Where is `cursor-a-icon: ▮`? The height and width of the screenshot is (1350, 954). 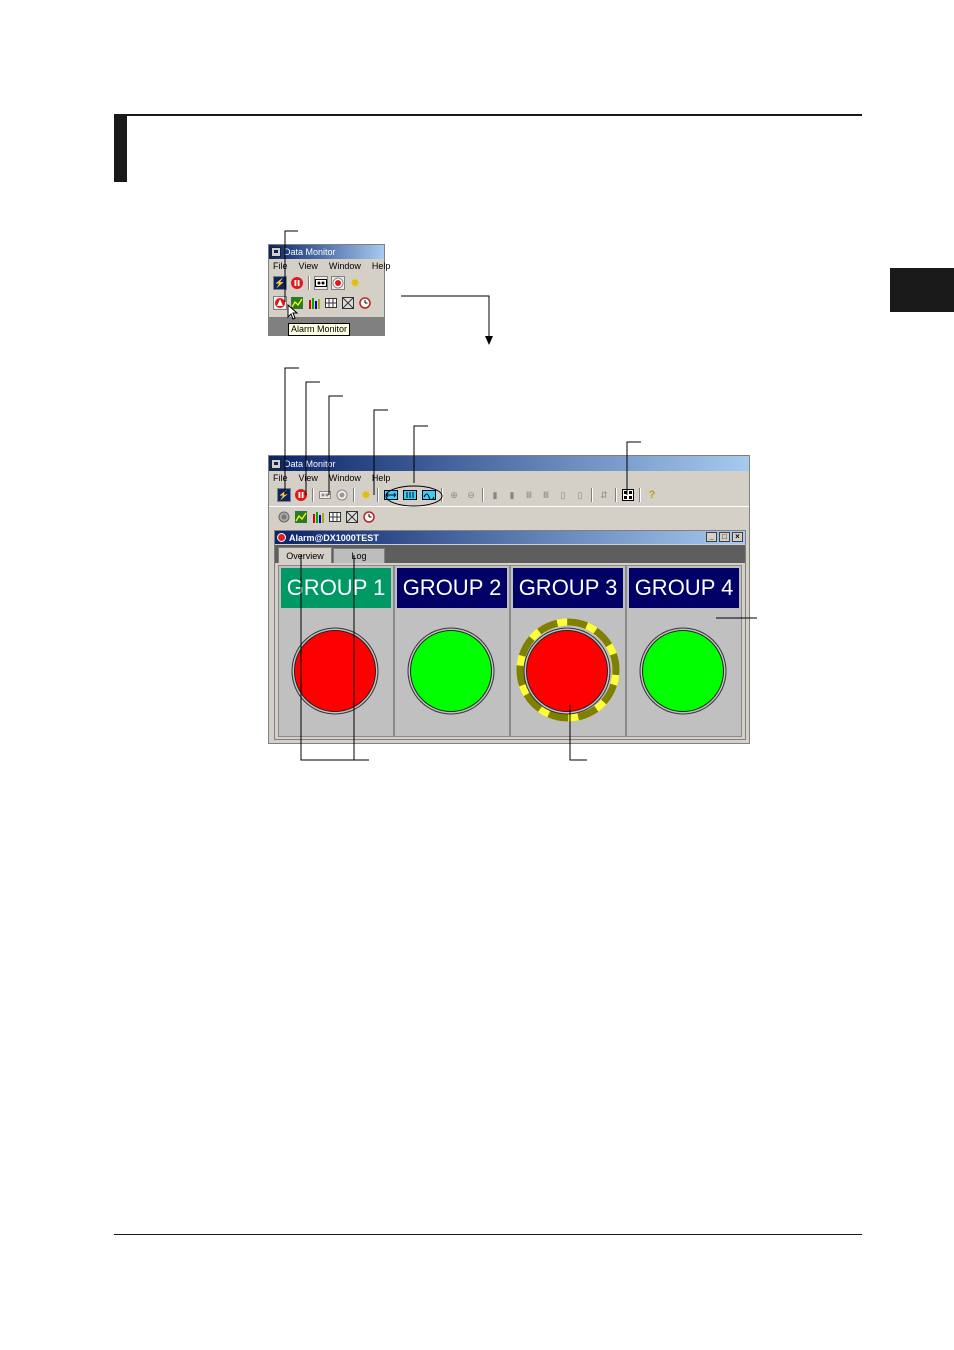
cursor-a-icon: ▮ is located at coordinates (495, 495).